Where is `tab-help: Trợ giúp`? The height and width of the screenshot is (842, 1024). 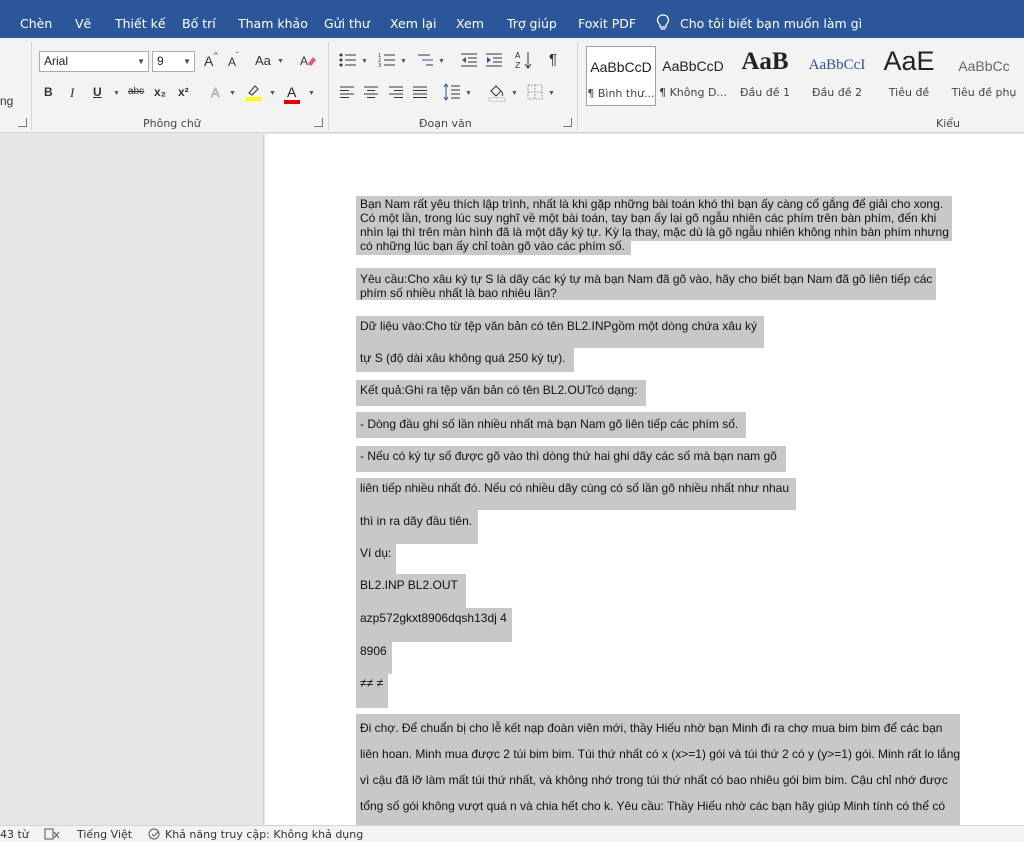 tab-help: Trợ giúp is located at coordinates (532, 23).